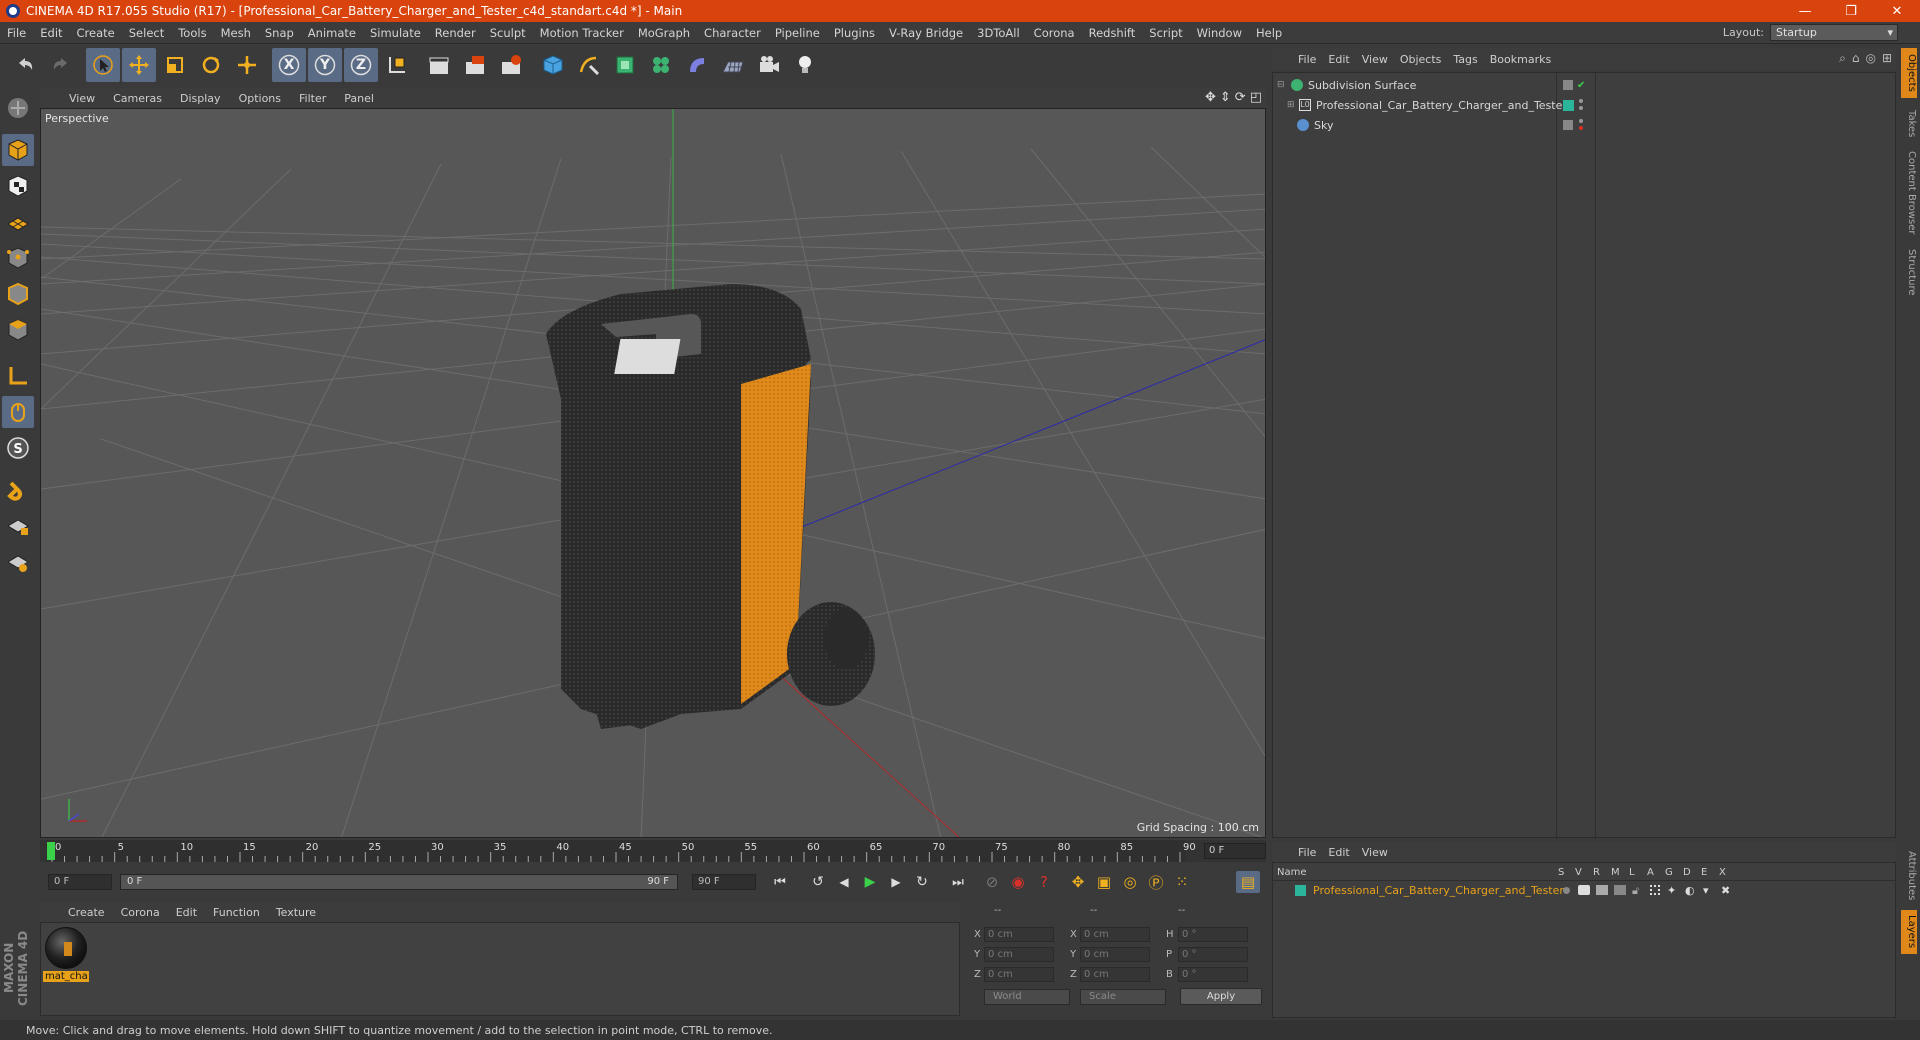 The width and height of the screenshot is (1920, 1040). What do you see at coordinates (1182, 882) in the screenshot?
I see `key-pla-button: ⁙` at bounding box center [1182, 882].